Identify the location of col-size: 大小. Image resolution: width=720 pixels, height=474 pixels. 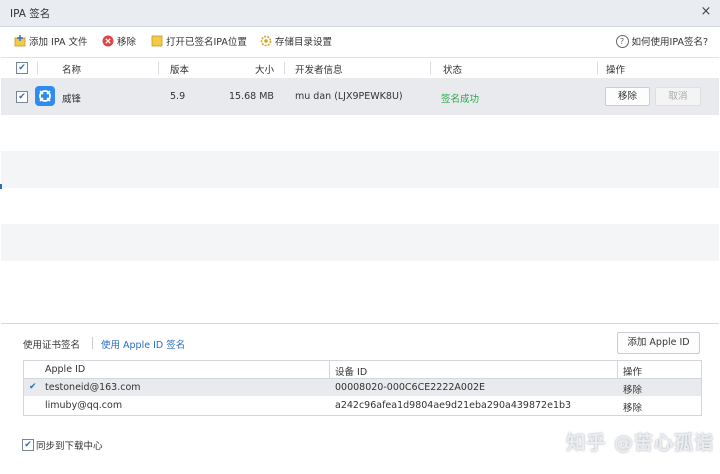
(265, 70).